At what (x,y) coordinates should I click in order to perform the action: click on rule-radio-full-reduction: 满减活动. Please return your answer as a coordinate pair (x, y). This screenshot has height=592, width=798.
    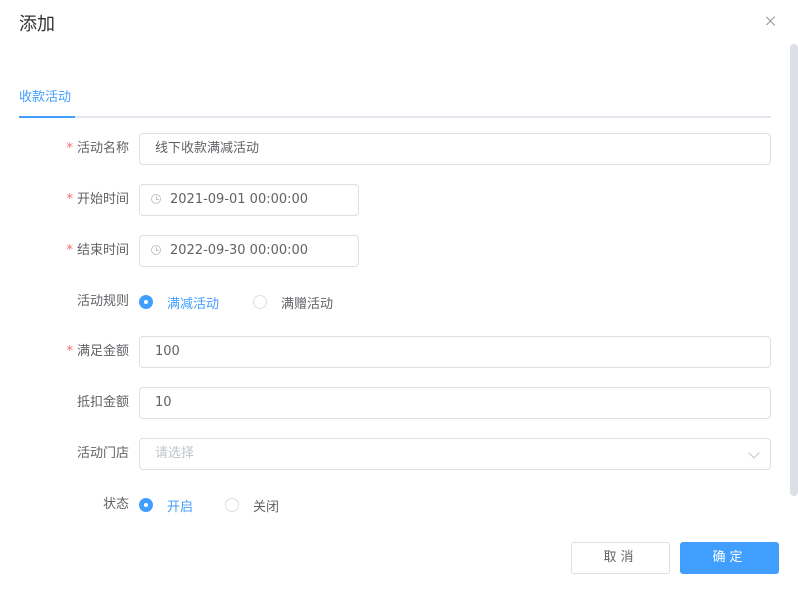
    Looking at the image, I should click on (179, 303).